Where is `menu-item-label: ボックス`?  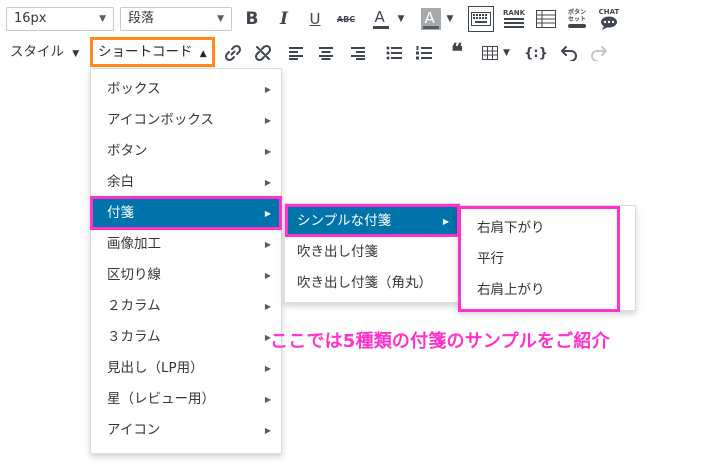 menu-item-label: ボックス is located at coordinates (134, 89).